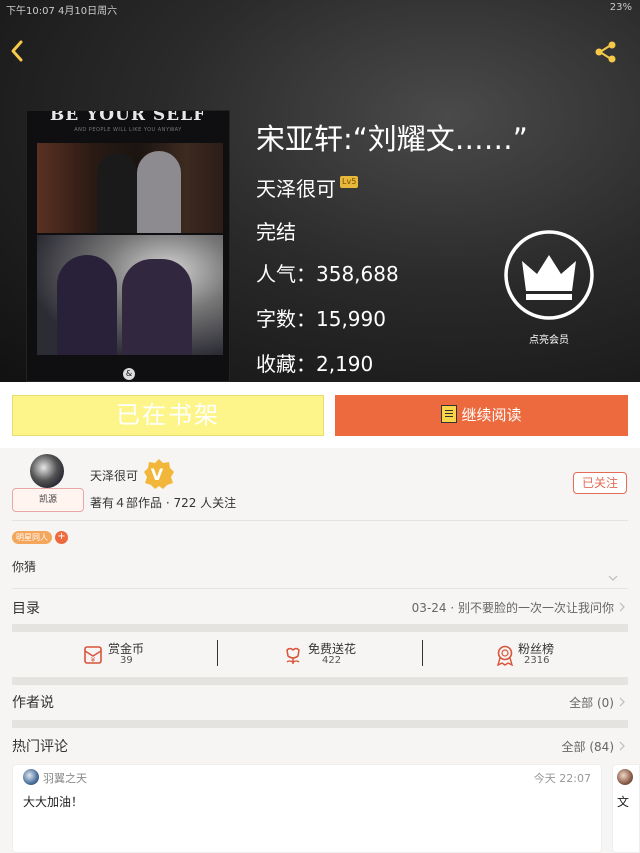 This screenshot has height=853, width=640. What do you see at coordinates (327, 274) in the screenshot?
I see `book-popularity: 人气：358,688` at bounding box center [327, 274].